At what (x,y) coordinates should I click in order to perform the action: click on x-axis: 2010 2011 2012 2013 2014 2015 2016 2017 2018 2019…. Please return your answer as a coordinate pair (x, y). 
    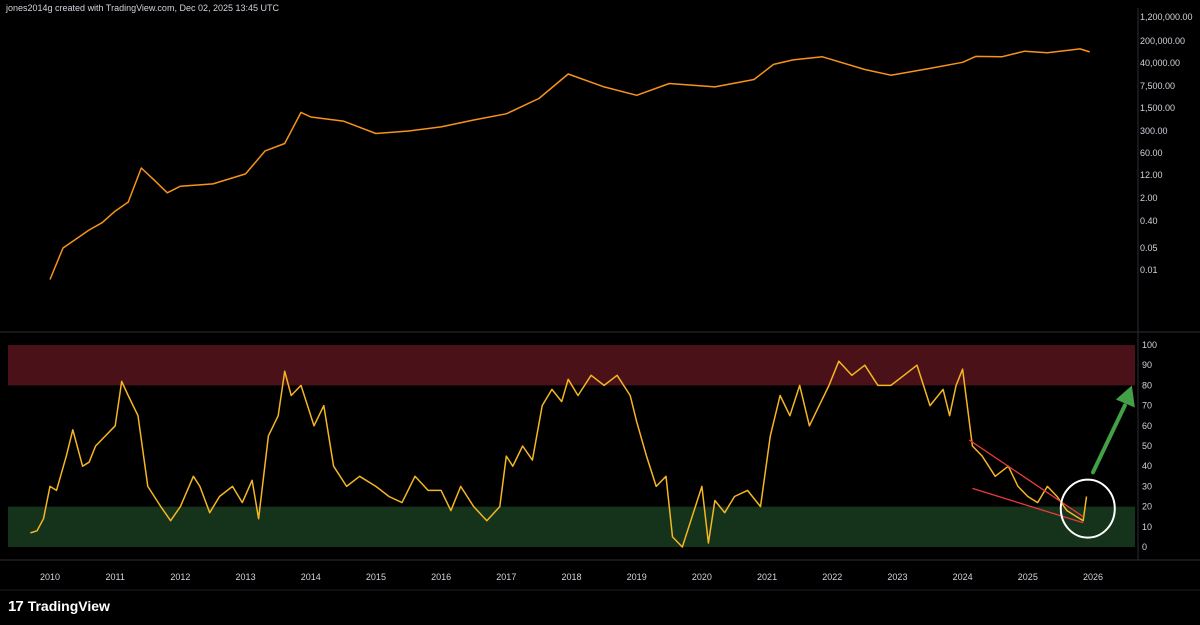
    Looking at the image, I should click on (571, 577).